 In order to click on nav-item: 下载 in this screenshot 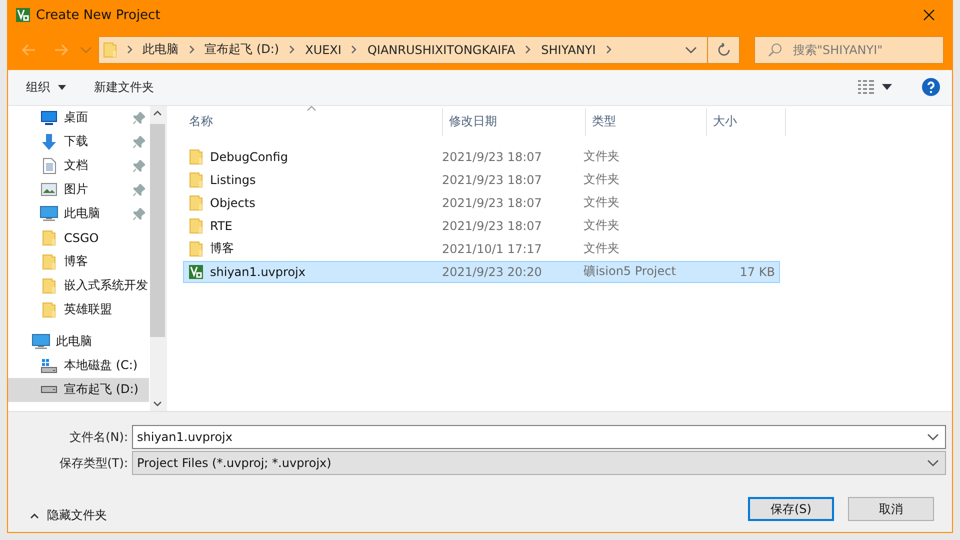, I will do `click(78, 142)`.